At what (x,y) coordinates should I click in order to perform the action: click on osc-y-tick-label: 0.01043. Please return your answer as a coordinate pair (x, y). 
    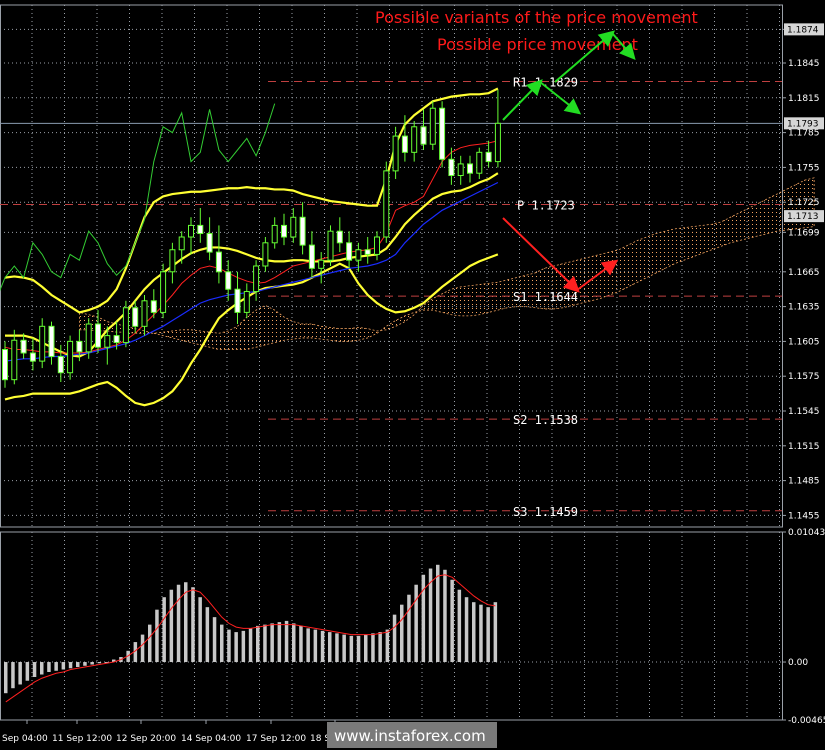
    Looking at the image, I should click on (806, 533).